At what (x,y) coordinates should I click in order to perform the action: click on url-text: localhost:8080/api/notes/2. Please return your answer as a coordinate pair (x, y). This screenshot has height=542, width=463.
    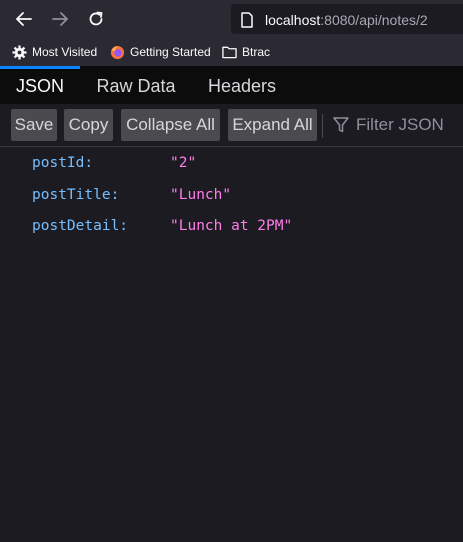
    Looking at the image, I should click on (346, 20).